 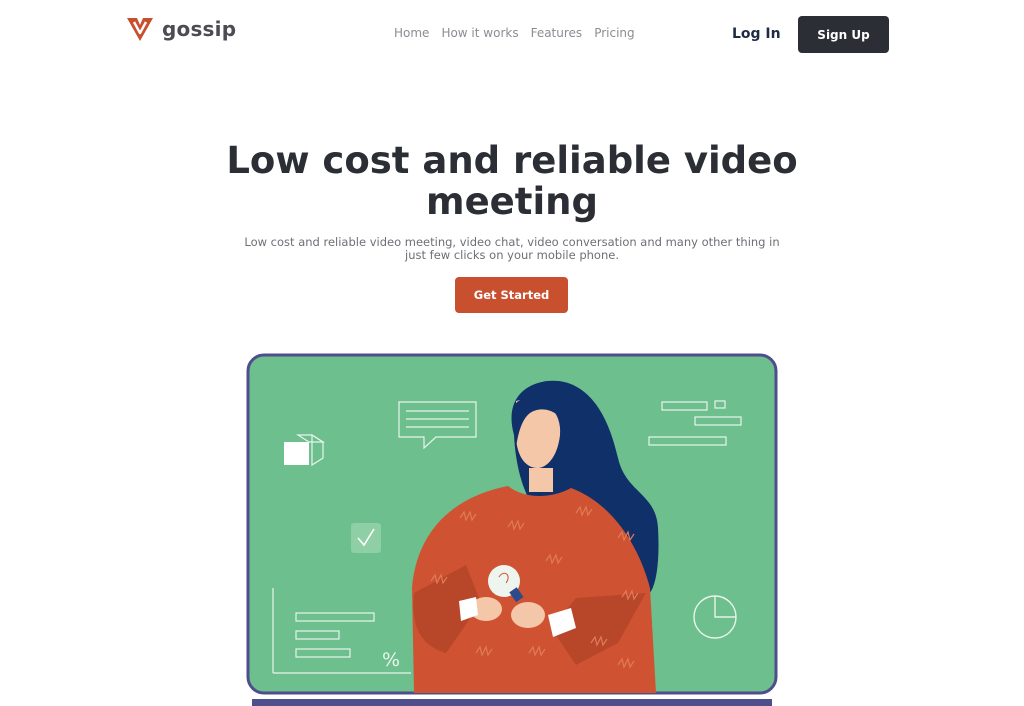 I want to click on login-link: Log In, so click(x=756, y=34).